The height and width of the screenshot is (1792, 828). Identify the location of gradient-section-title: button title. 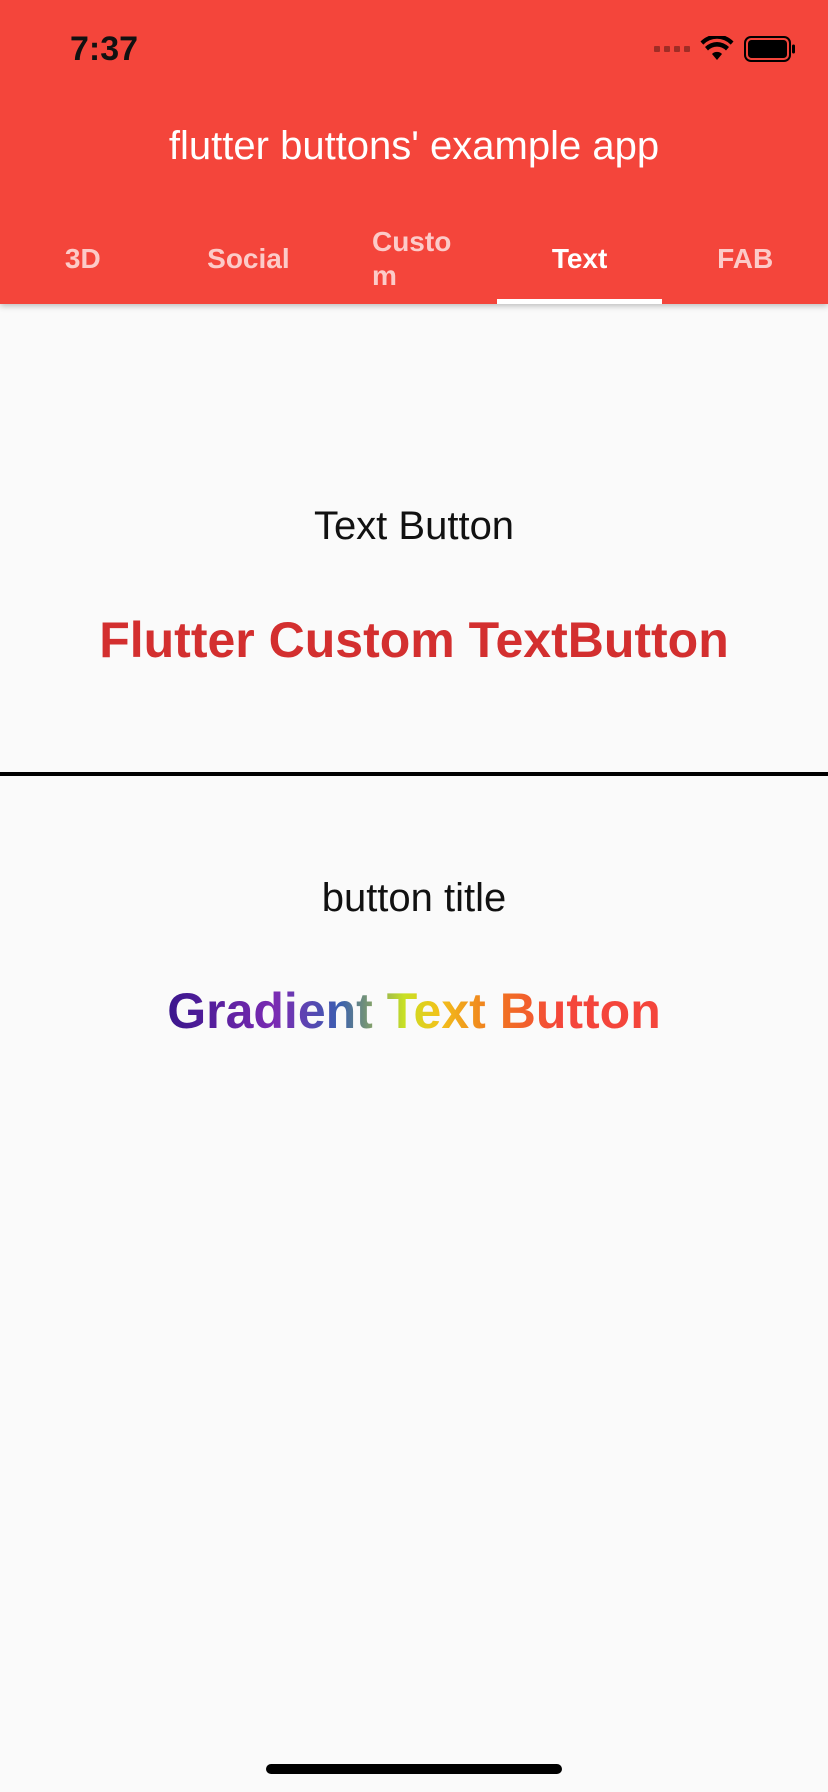
(414, 898).